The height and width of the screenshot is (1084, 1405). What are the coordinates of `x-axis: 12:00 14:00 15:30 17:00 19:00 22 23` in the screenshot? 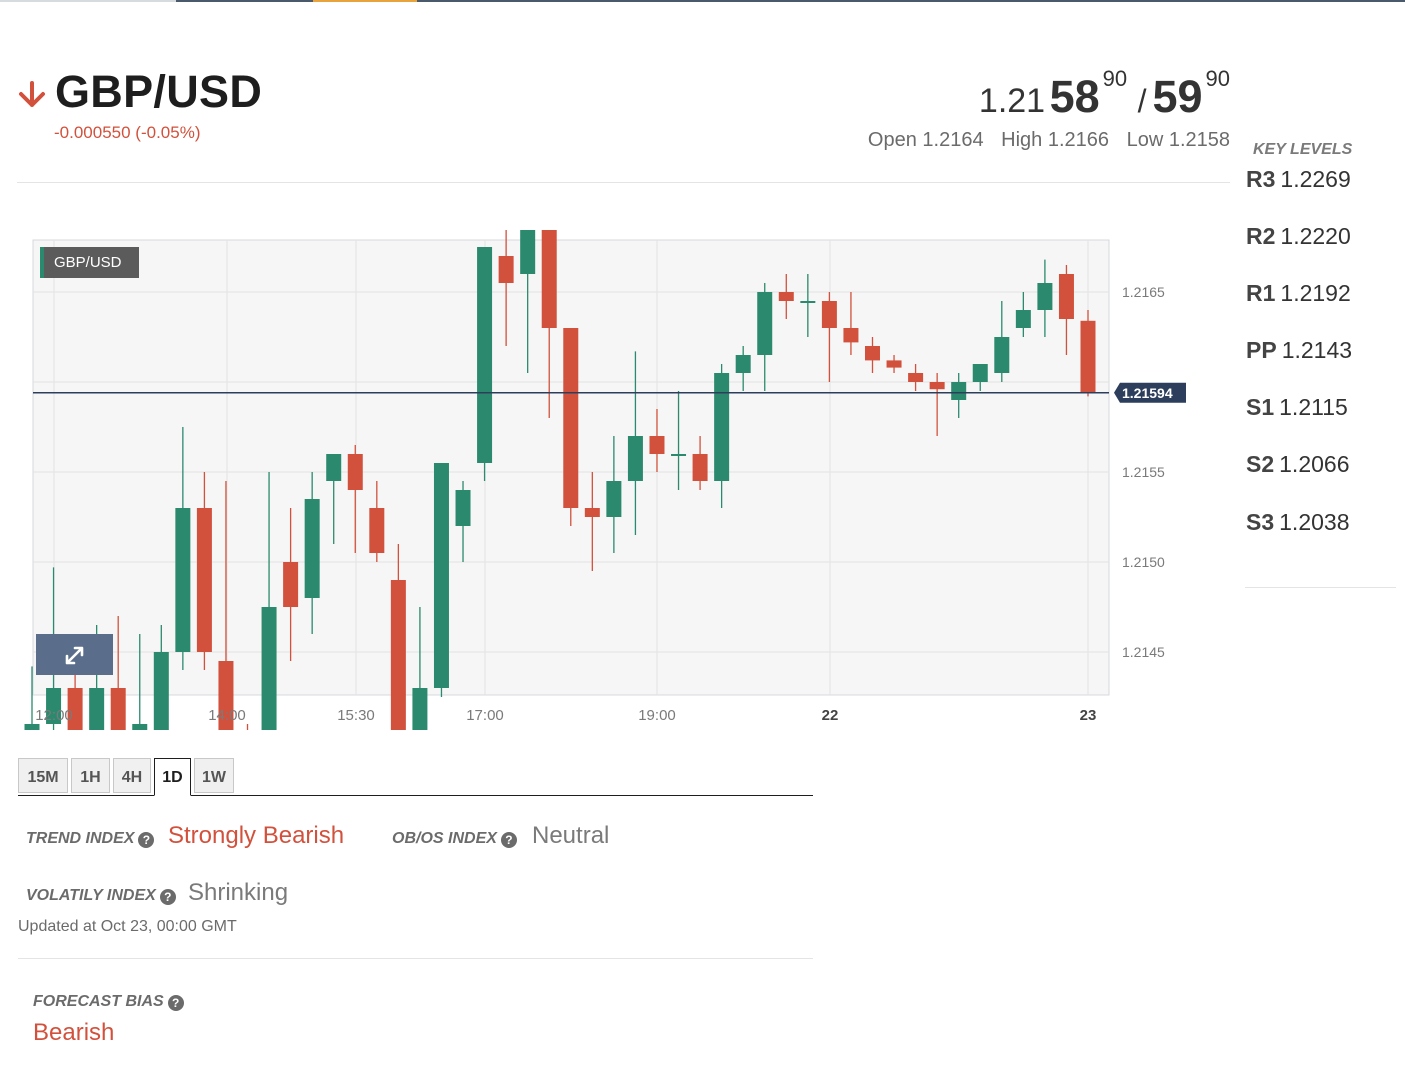 It's located at (565, 715).